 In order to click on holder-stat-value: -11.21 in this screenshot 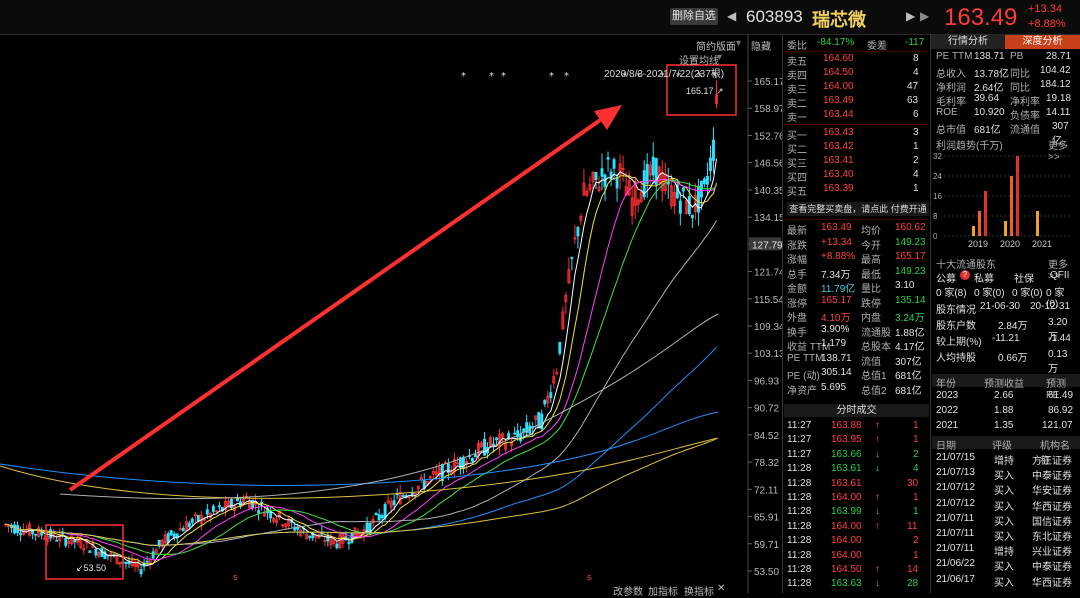, I will do `click(1006, 338)`.